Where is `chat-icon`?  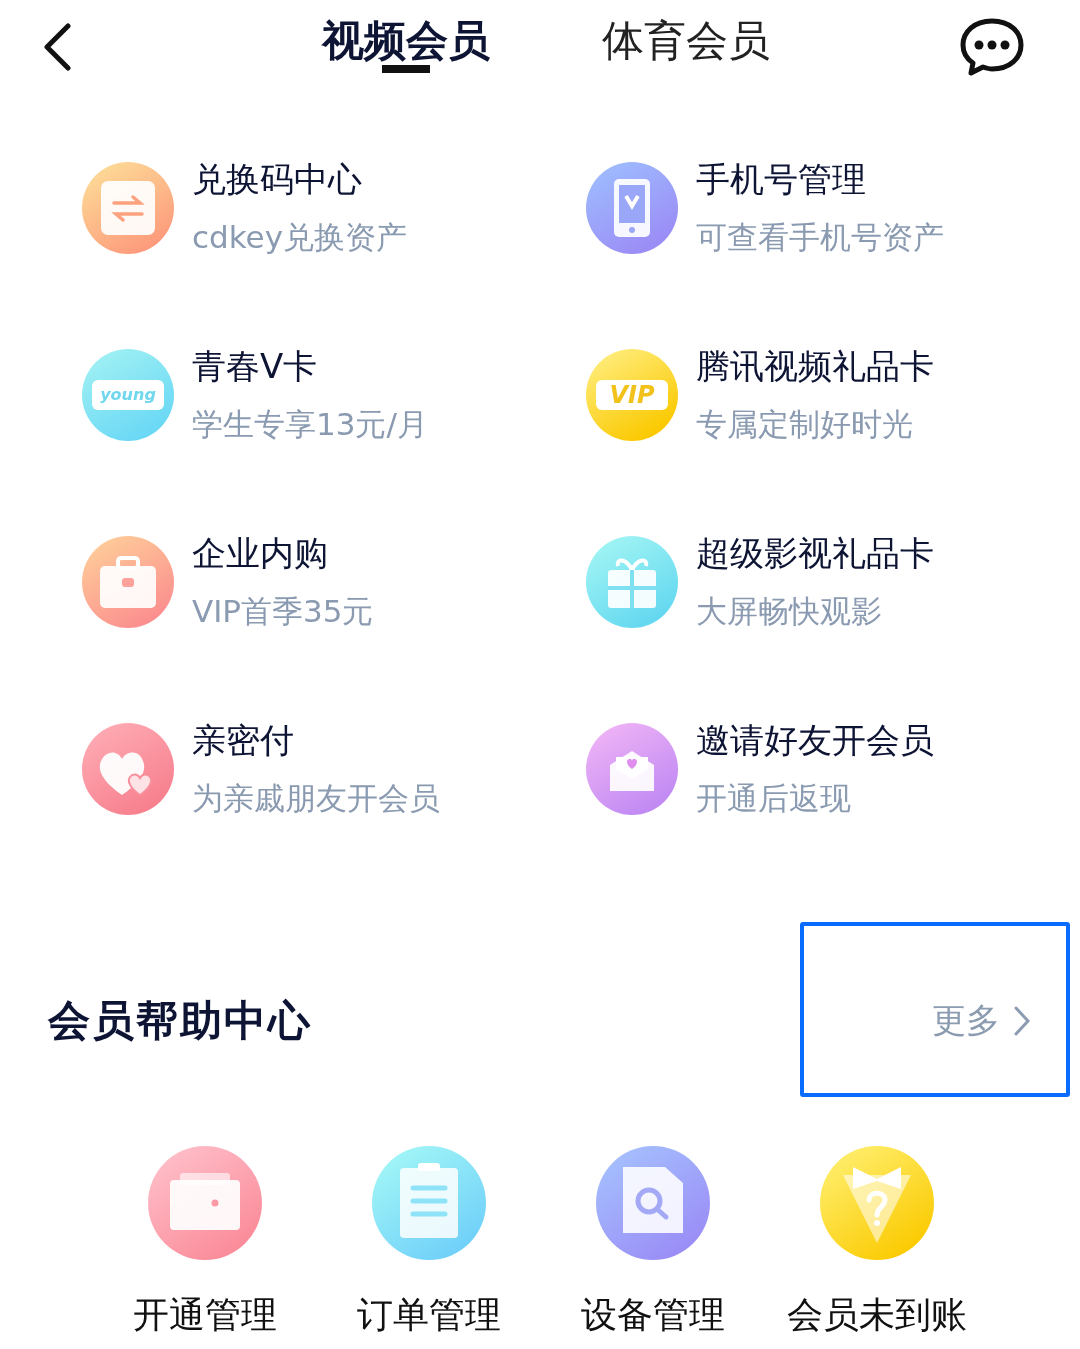 chat-icon is located at coordinates (992, 47).